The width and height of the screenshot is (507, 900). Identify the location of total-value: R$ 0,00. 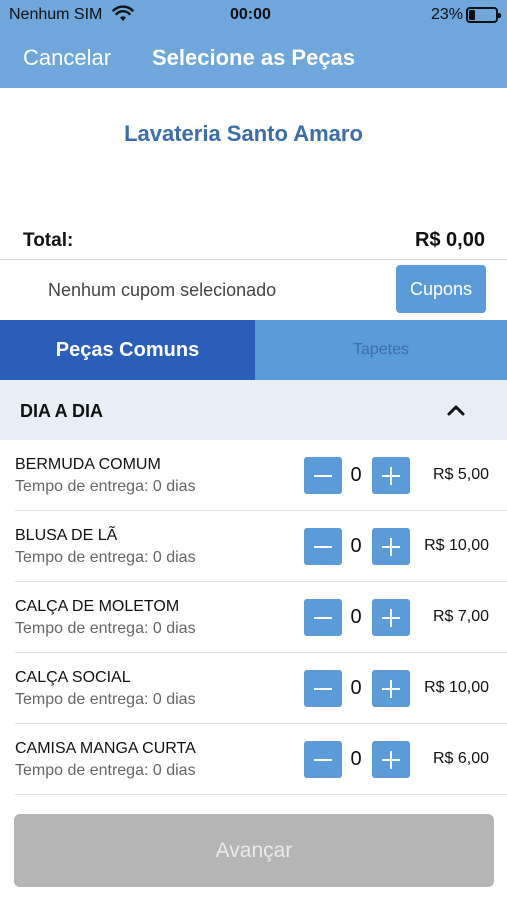
(449, 240).